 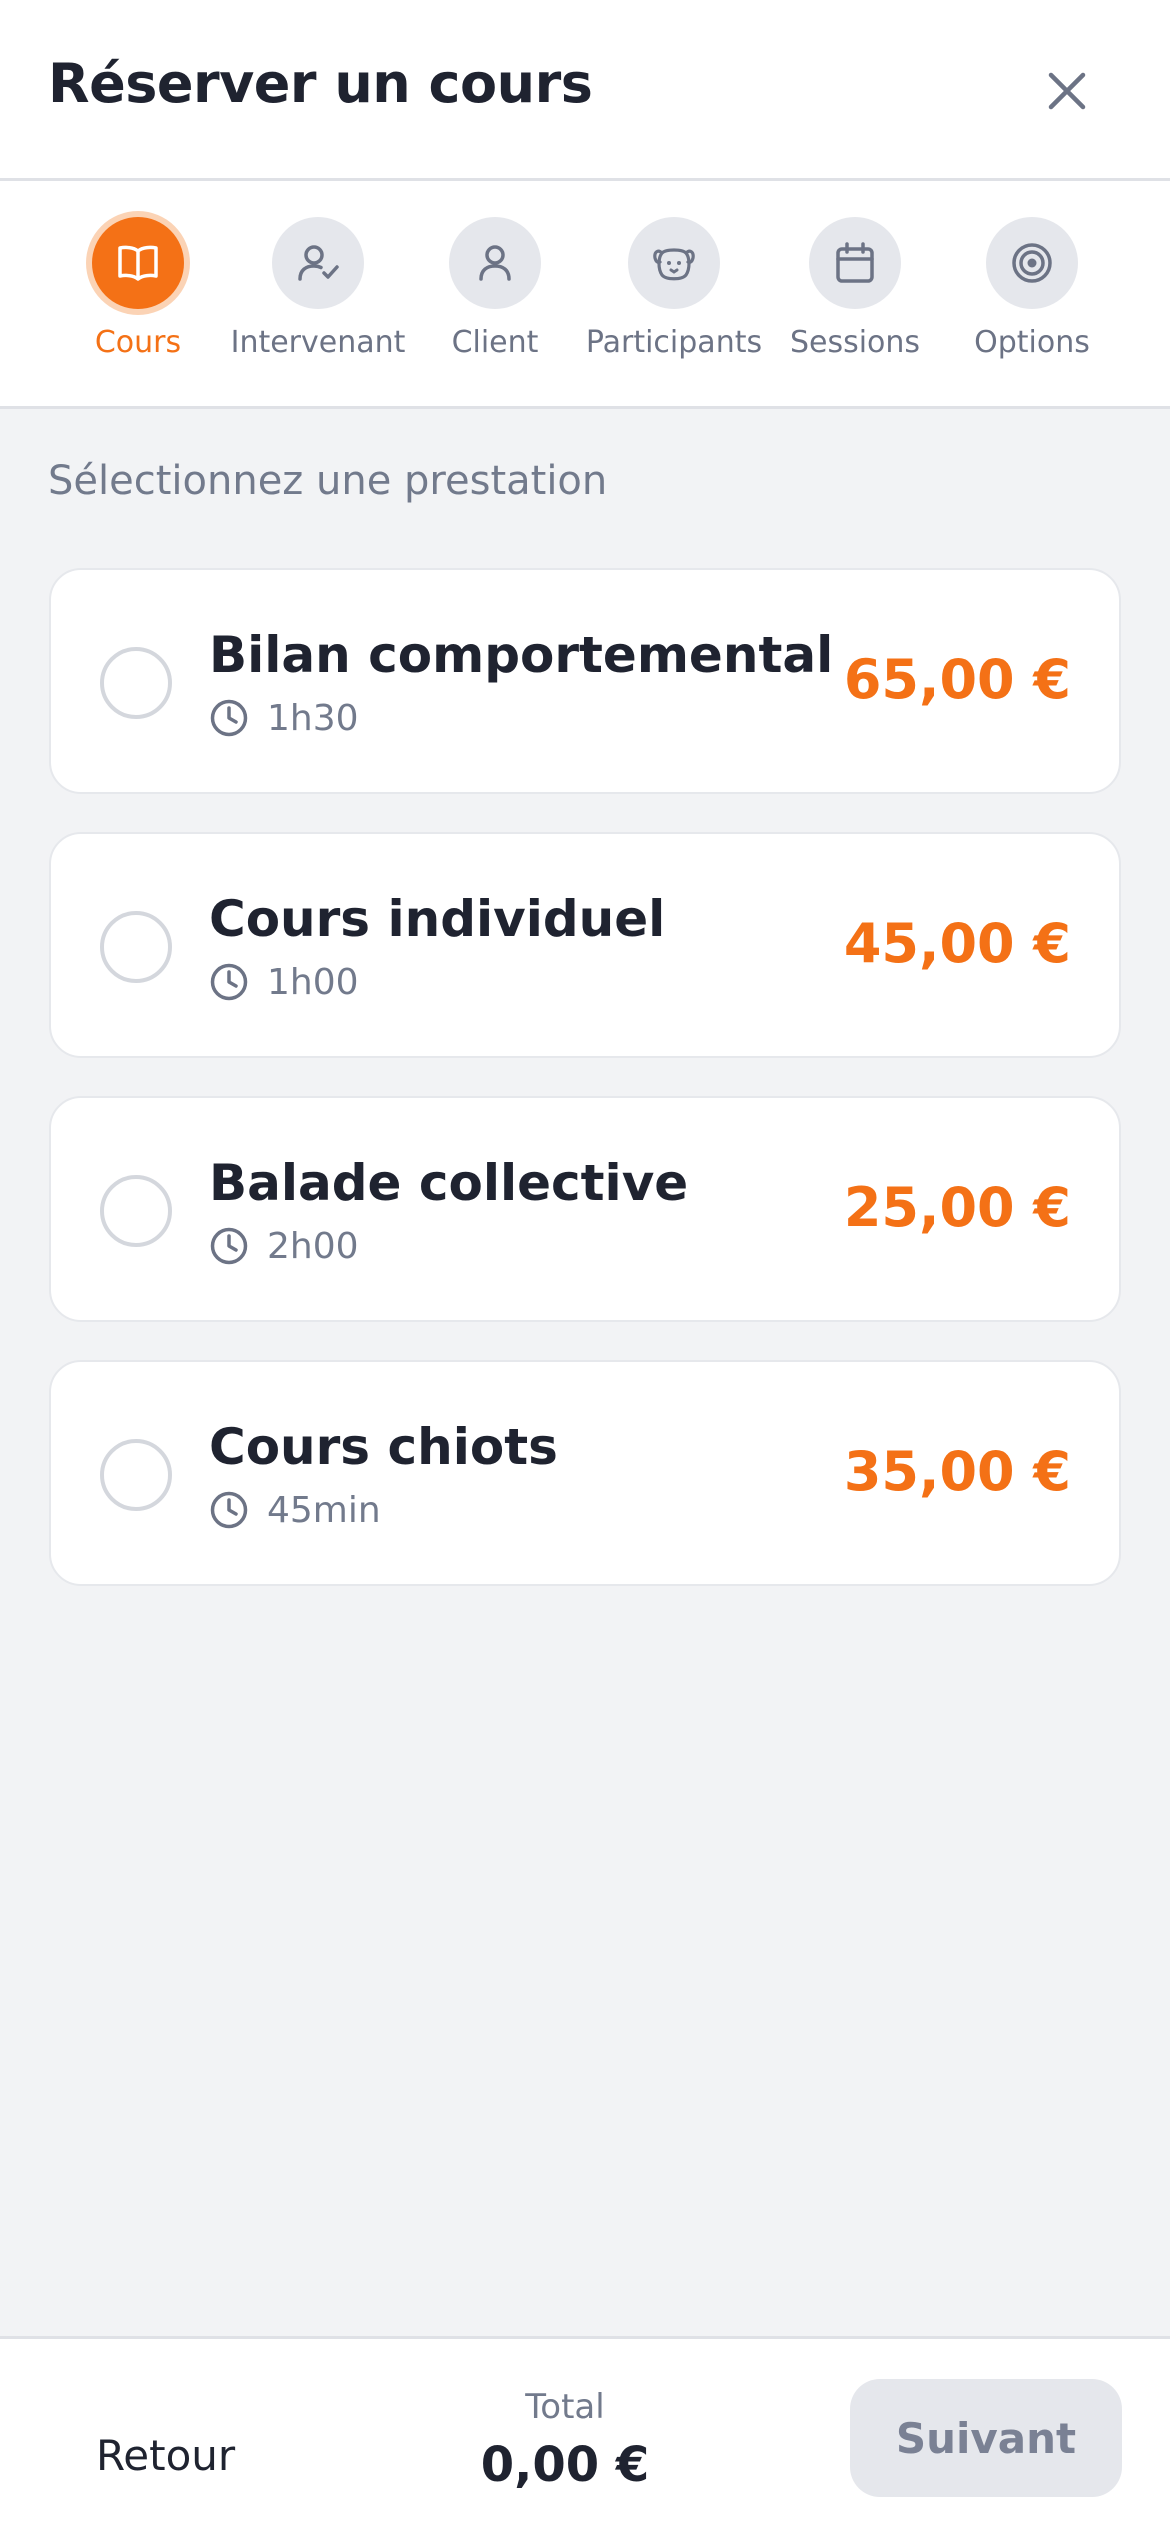 What do you see at coordinates (495, 342) in the screenshot?
I see `step-label: Client` at bounding box center [495, 342].